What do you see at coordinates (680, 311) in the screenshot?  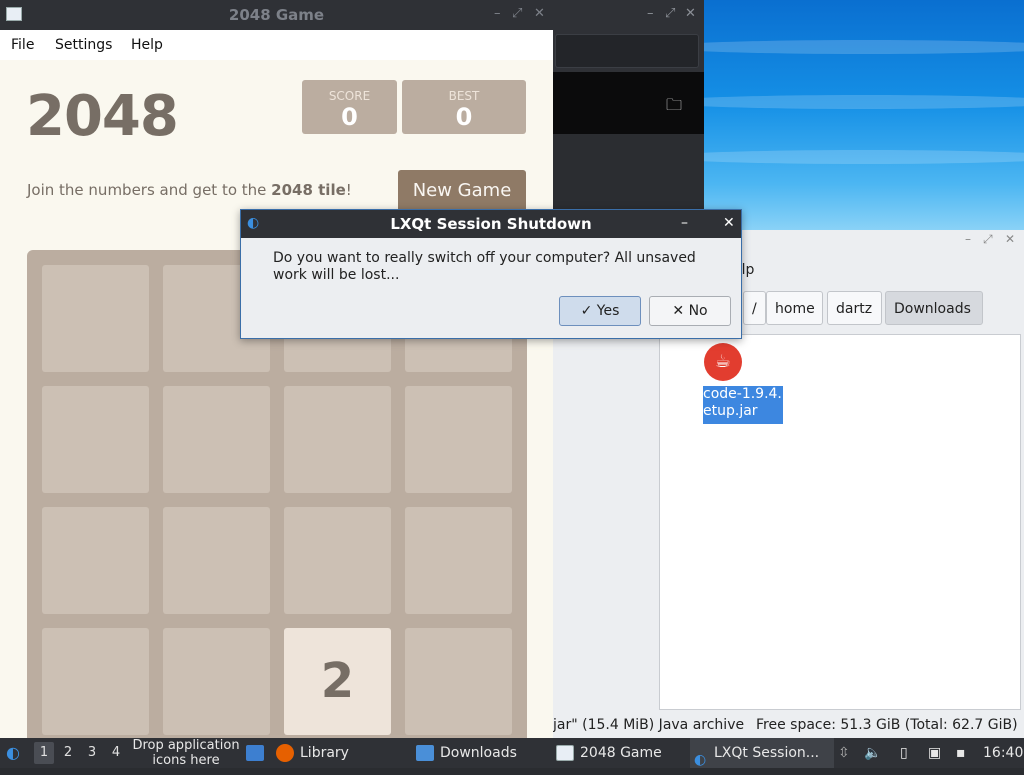 I see `x-icon: ✕` at bounding box center [680, 311].